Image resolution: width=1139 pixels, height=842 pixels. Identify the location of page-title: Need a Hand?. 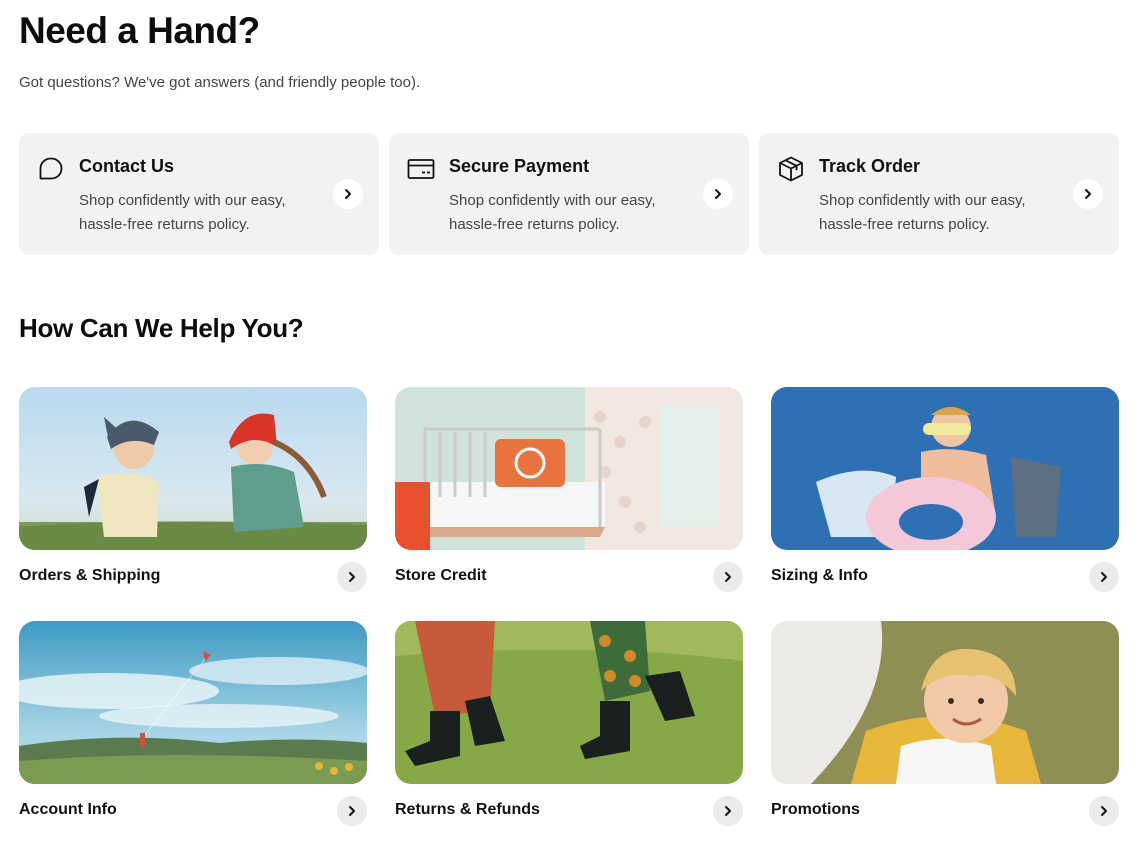
(139, 30).